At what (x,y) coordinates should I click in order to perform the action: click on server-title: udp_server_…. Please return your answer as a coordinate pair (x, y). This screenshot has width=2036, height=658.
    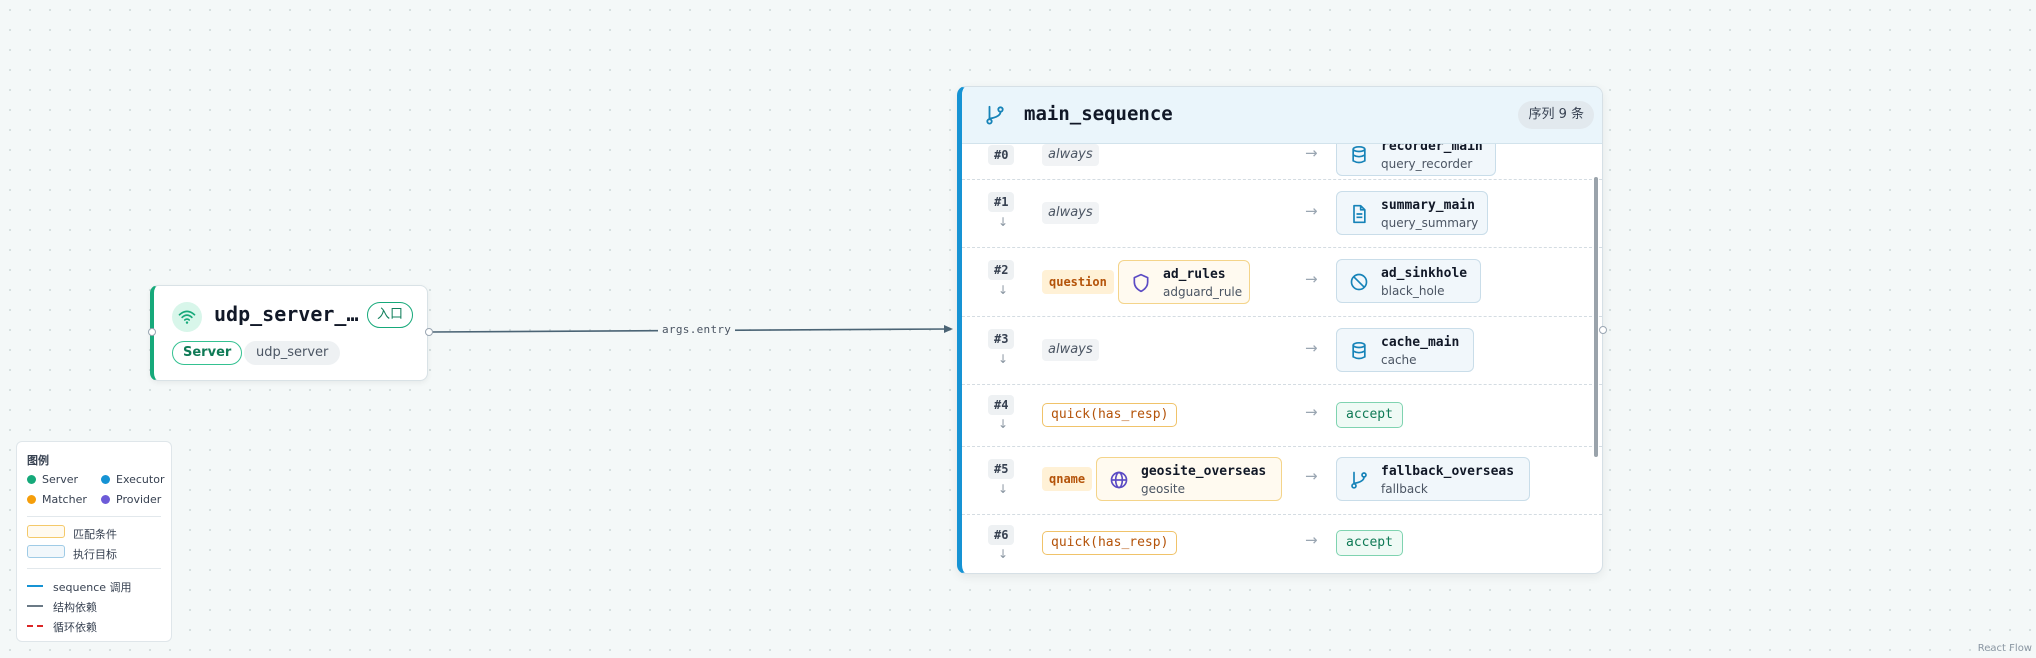
    Looking at the image, I should click on (286, 314).